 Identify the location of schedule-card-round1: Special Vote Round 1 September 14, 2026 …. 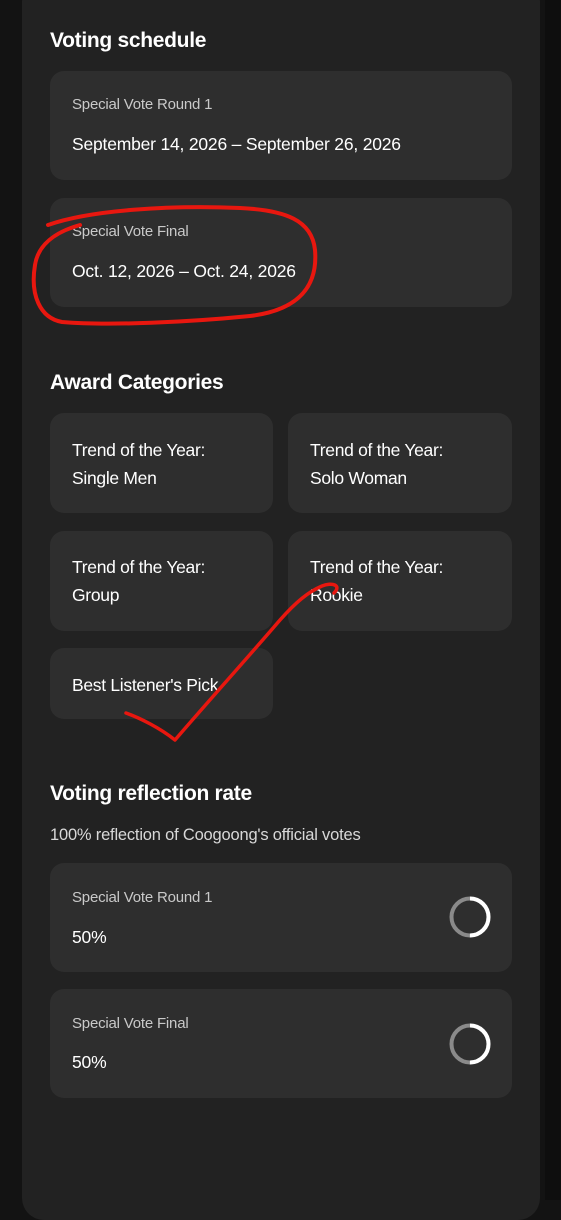
(281, 125).